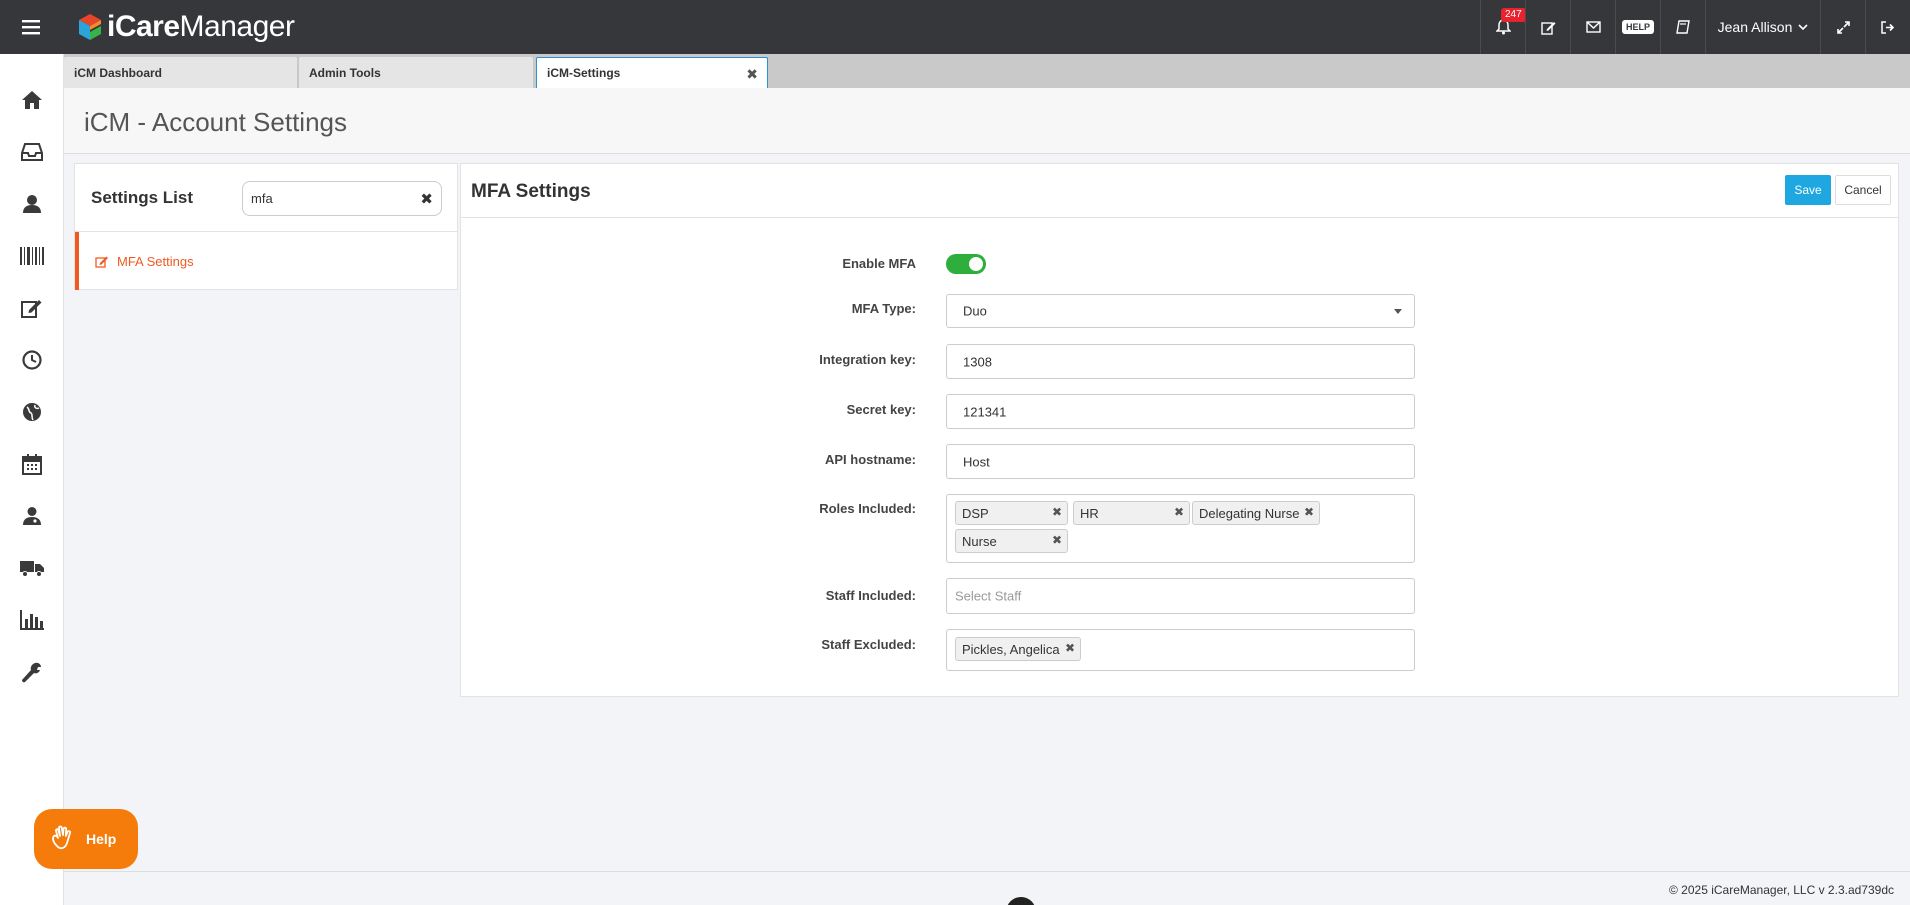  Describe the element at coordinates (867, 359) in the screenshot. I see `integration-key-label: Integration key:` at that location.